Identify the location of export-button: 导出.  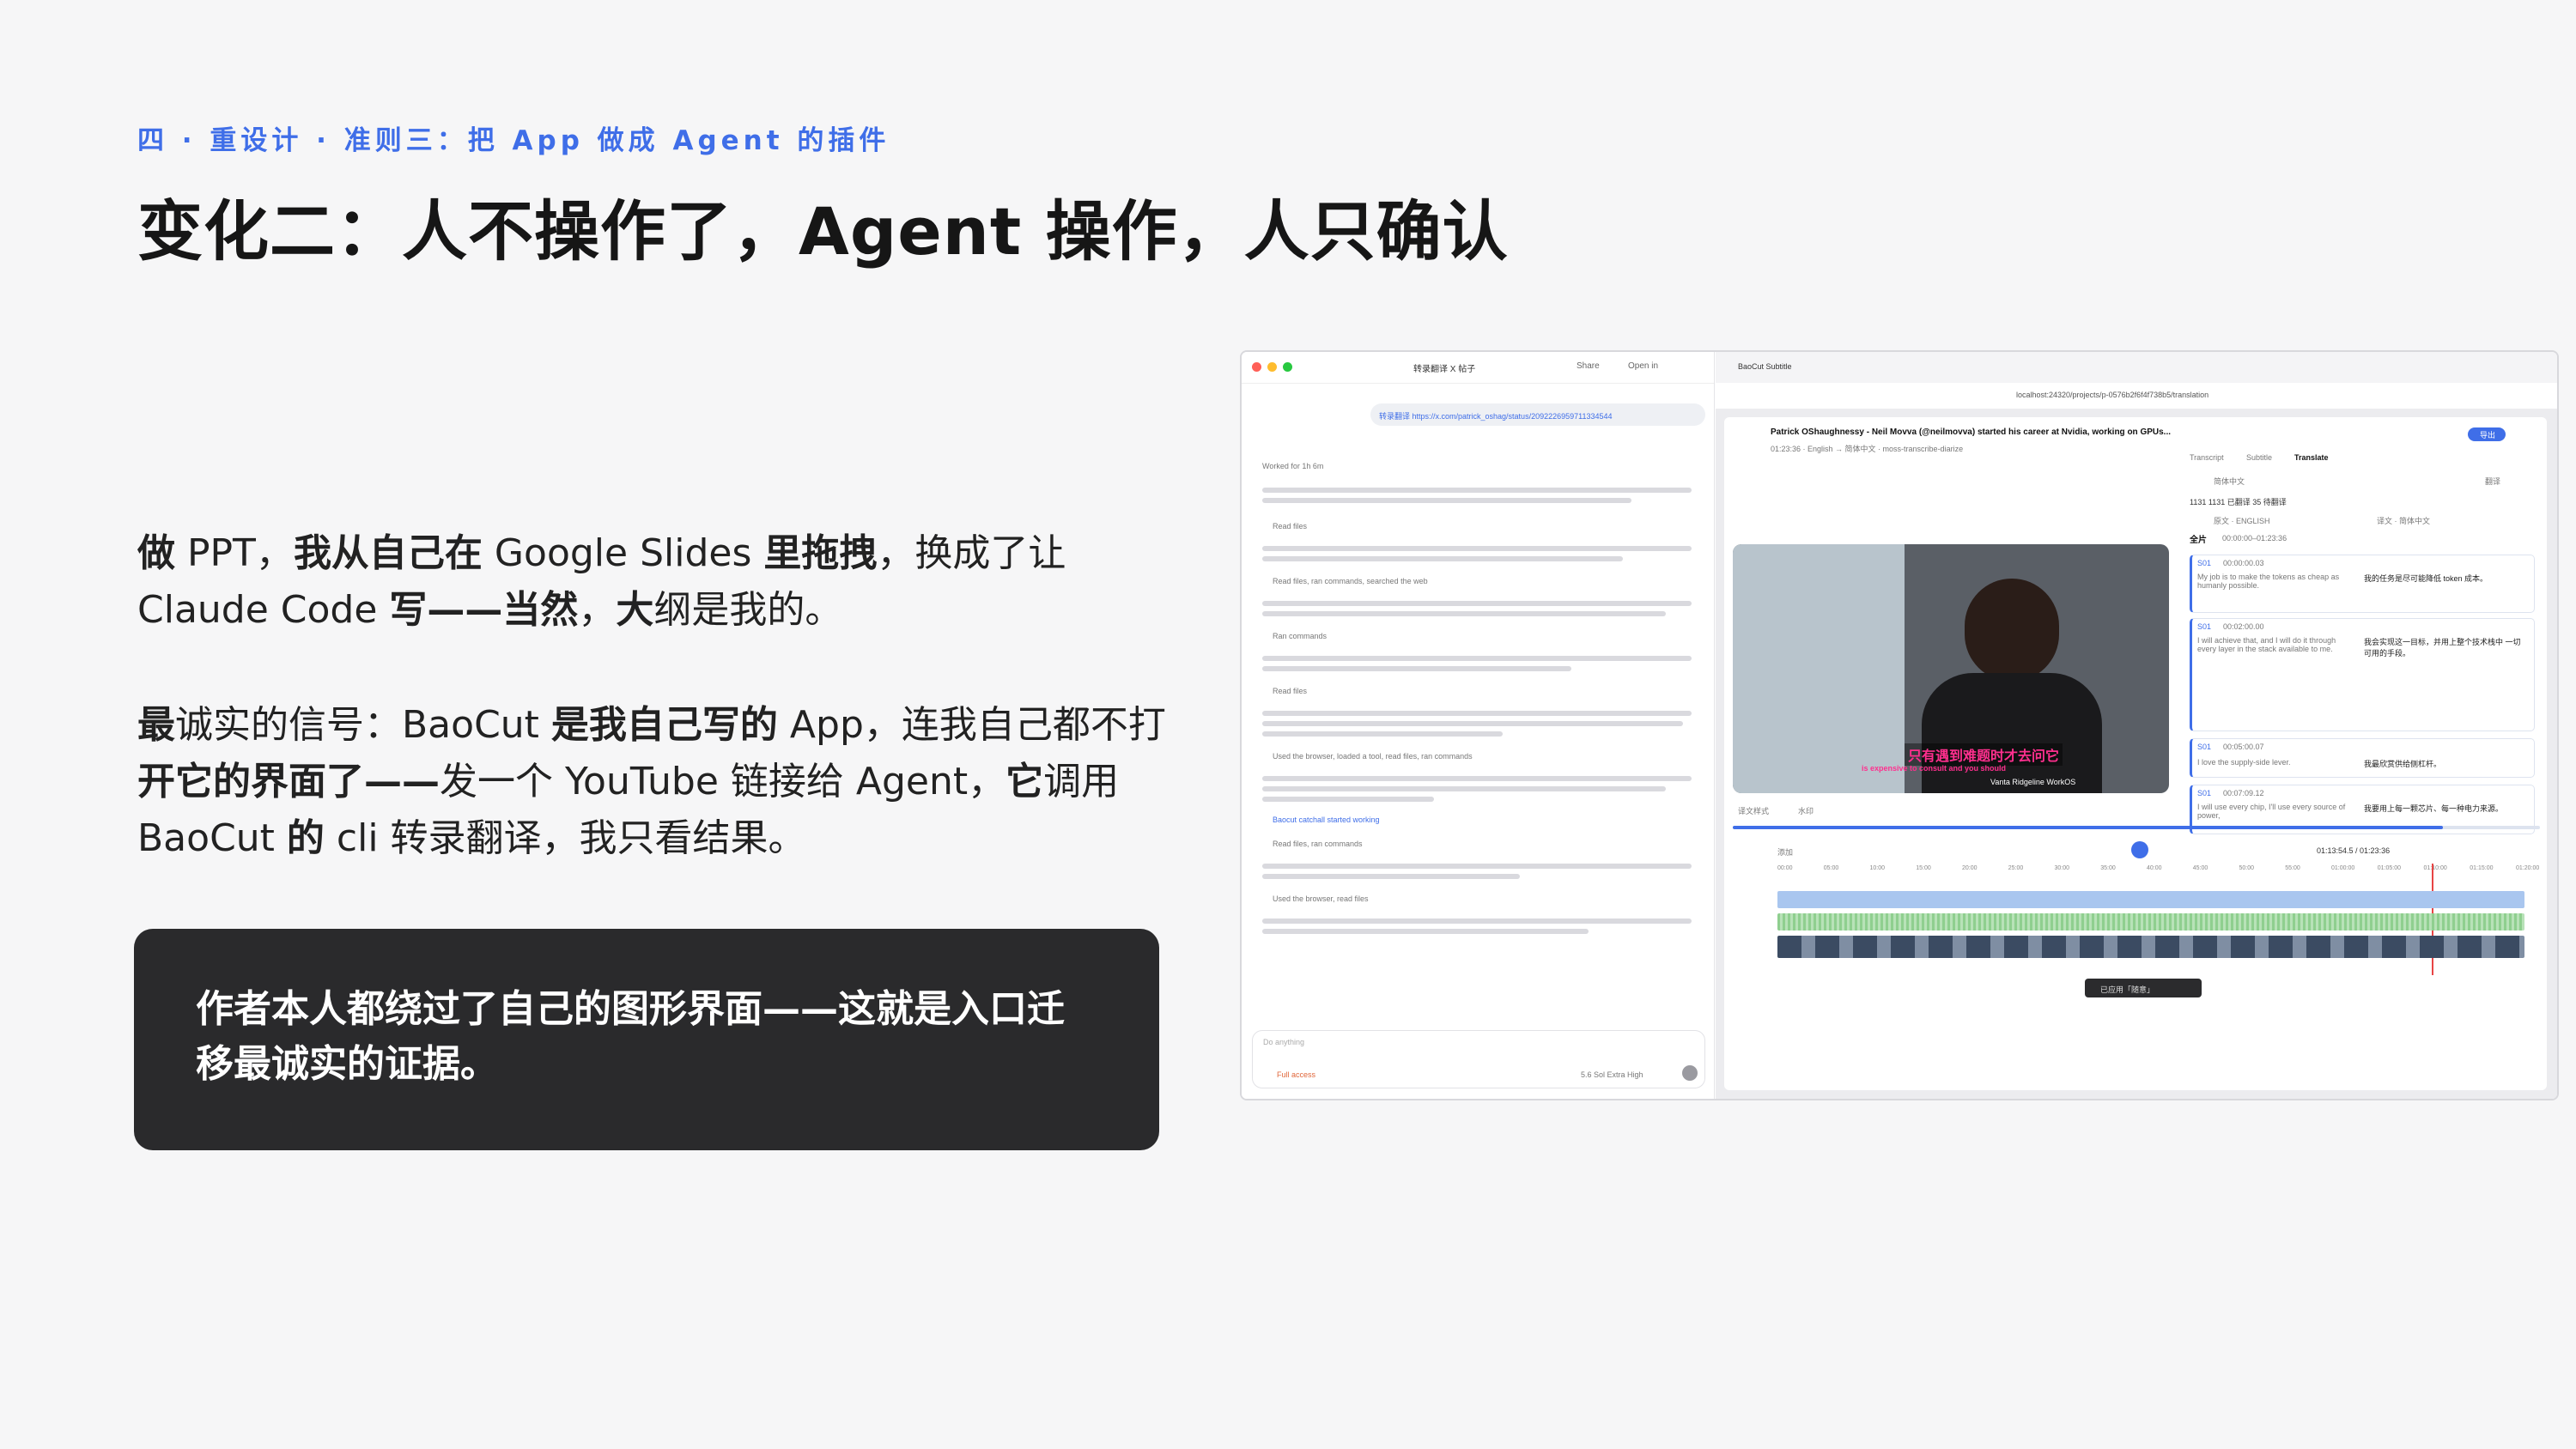
(2487, 434).